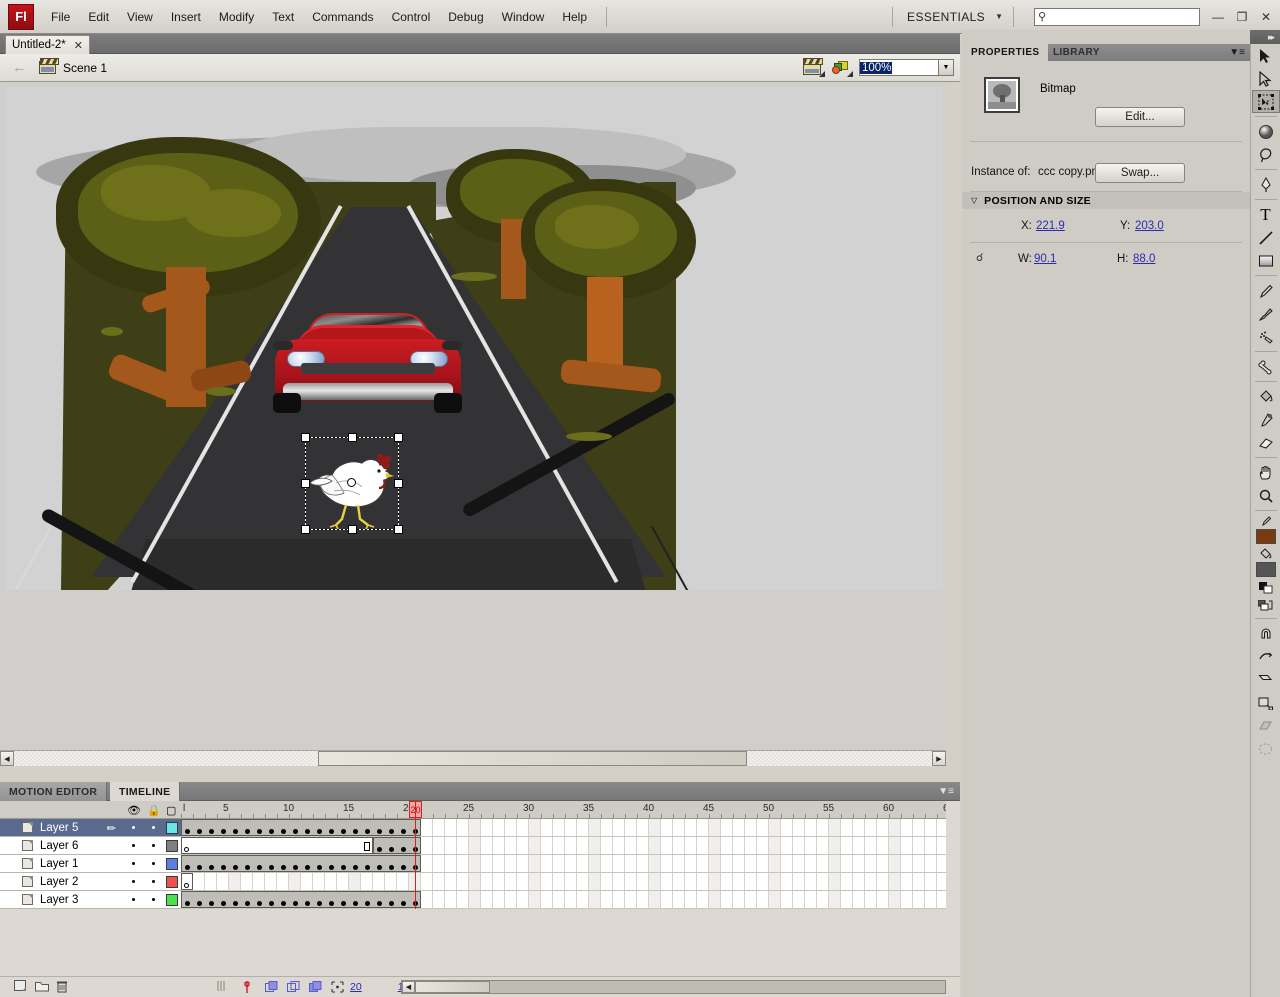 Image resolution: width=1280 pixels, height=997 pixels. I want to click on paint-bucket-tool-icon, so click(1266, 396).